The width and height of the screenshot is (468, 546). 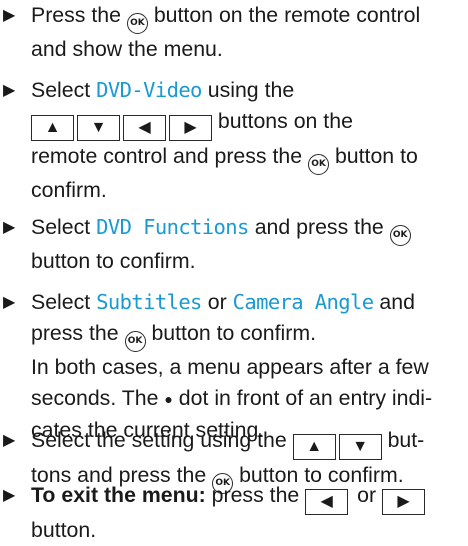 What do you see at coordinates (149, 302) in the screenshot?
I see `menu-keyword-subtitles: Subtitles` at bounding box center [149, 302].